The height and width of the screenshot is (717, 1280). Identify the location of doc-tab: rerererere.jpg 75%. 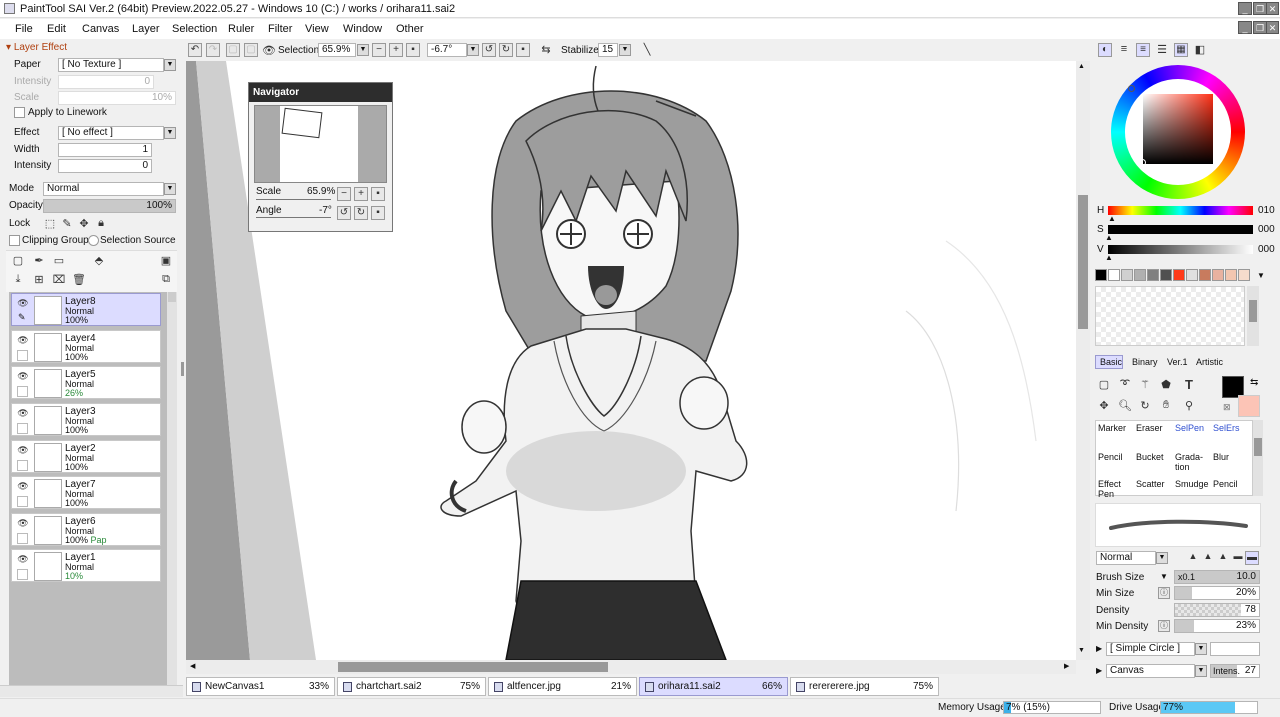
(864, 686).